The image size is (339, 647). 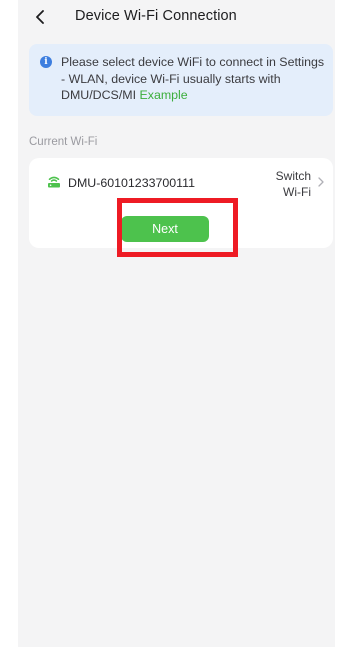 What do you see at coordinates (63, 142) in the screenshot?
I see `current-wifi-label: Current Wi-Fi` at bounding box center [63, 142].